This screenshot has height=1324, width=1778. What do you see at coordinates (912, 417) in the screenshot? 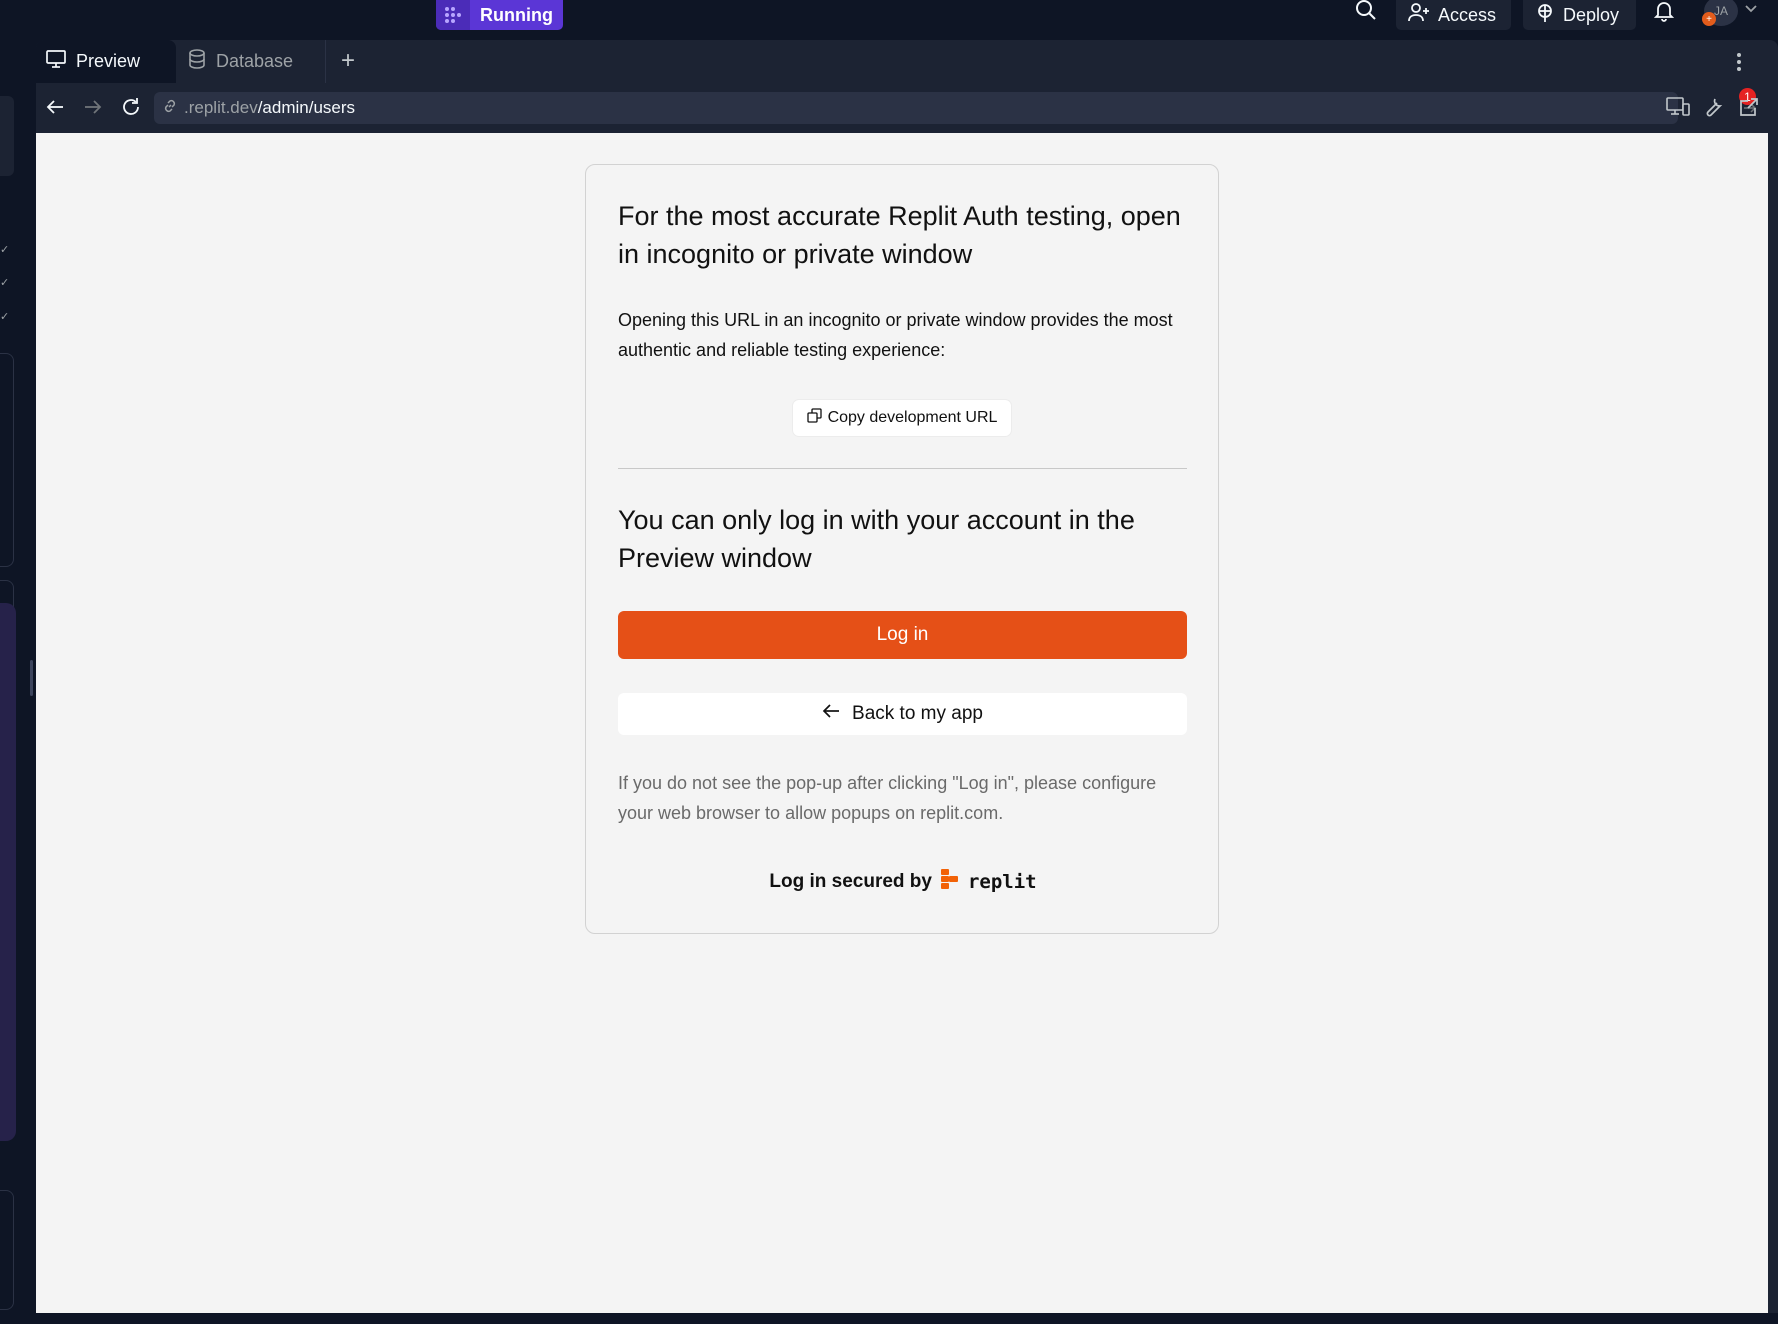
I see `copy-url-label: Copy development URL` at bounding box center [912, 417].